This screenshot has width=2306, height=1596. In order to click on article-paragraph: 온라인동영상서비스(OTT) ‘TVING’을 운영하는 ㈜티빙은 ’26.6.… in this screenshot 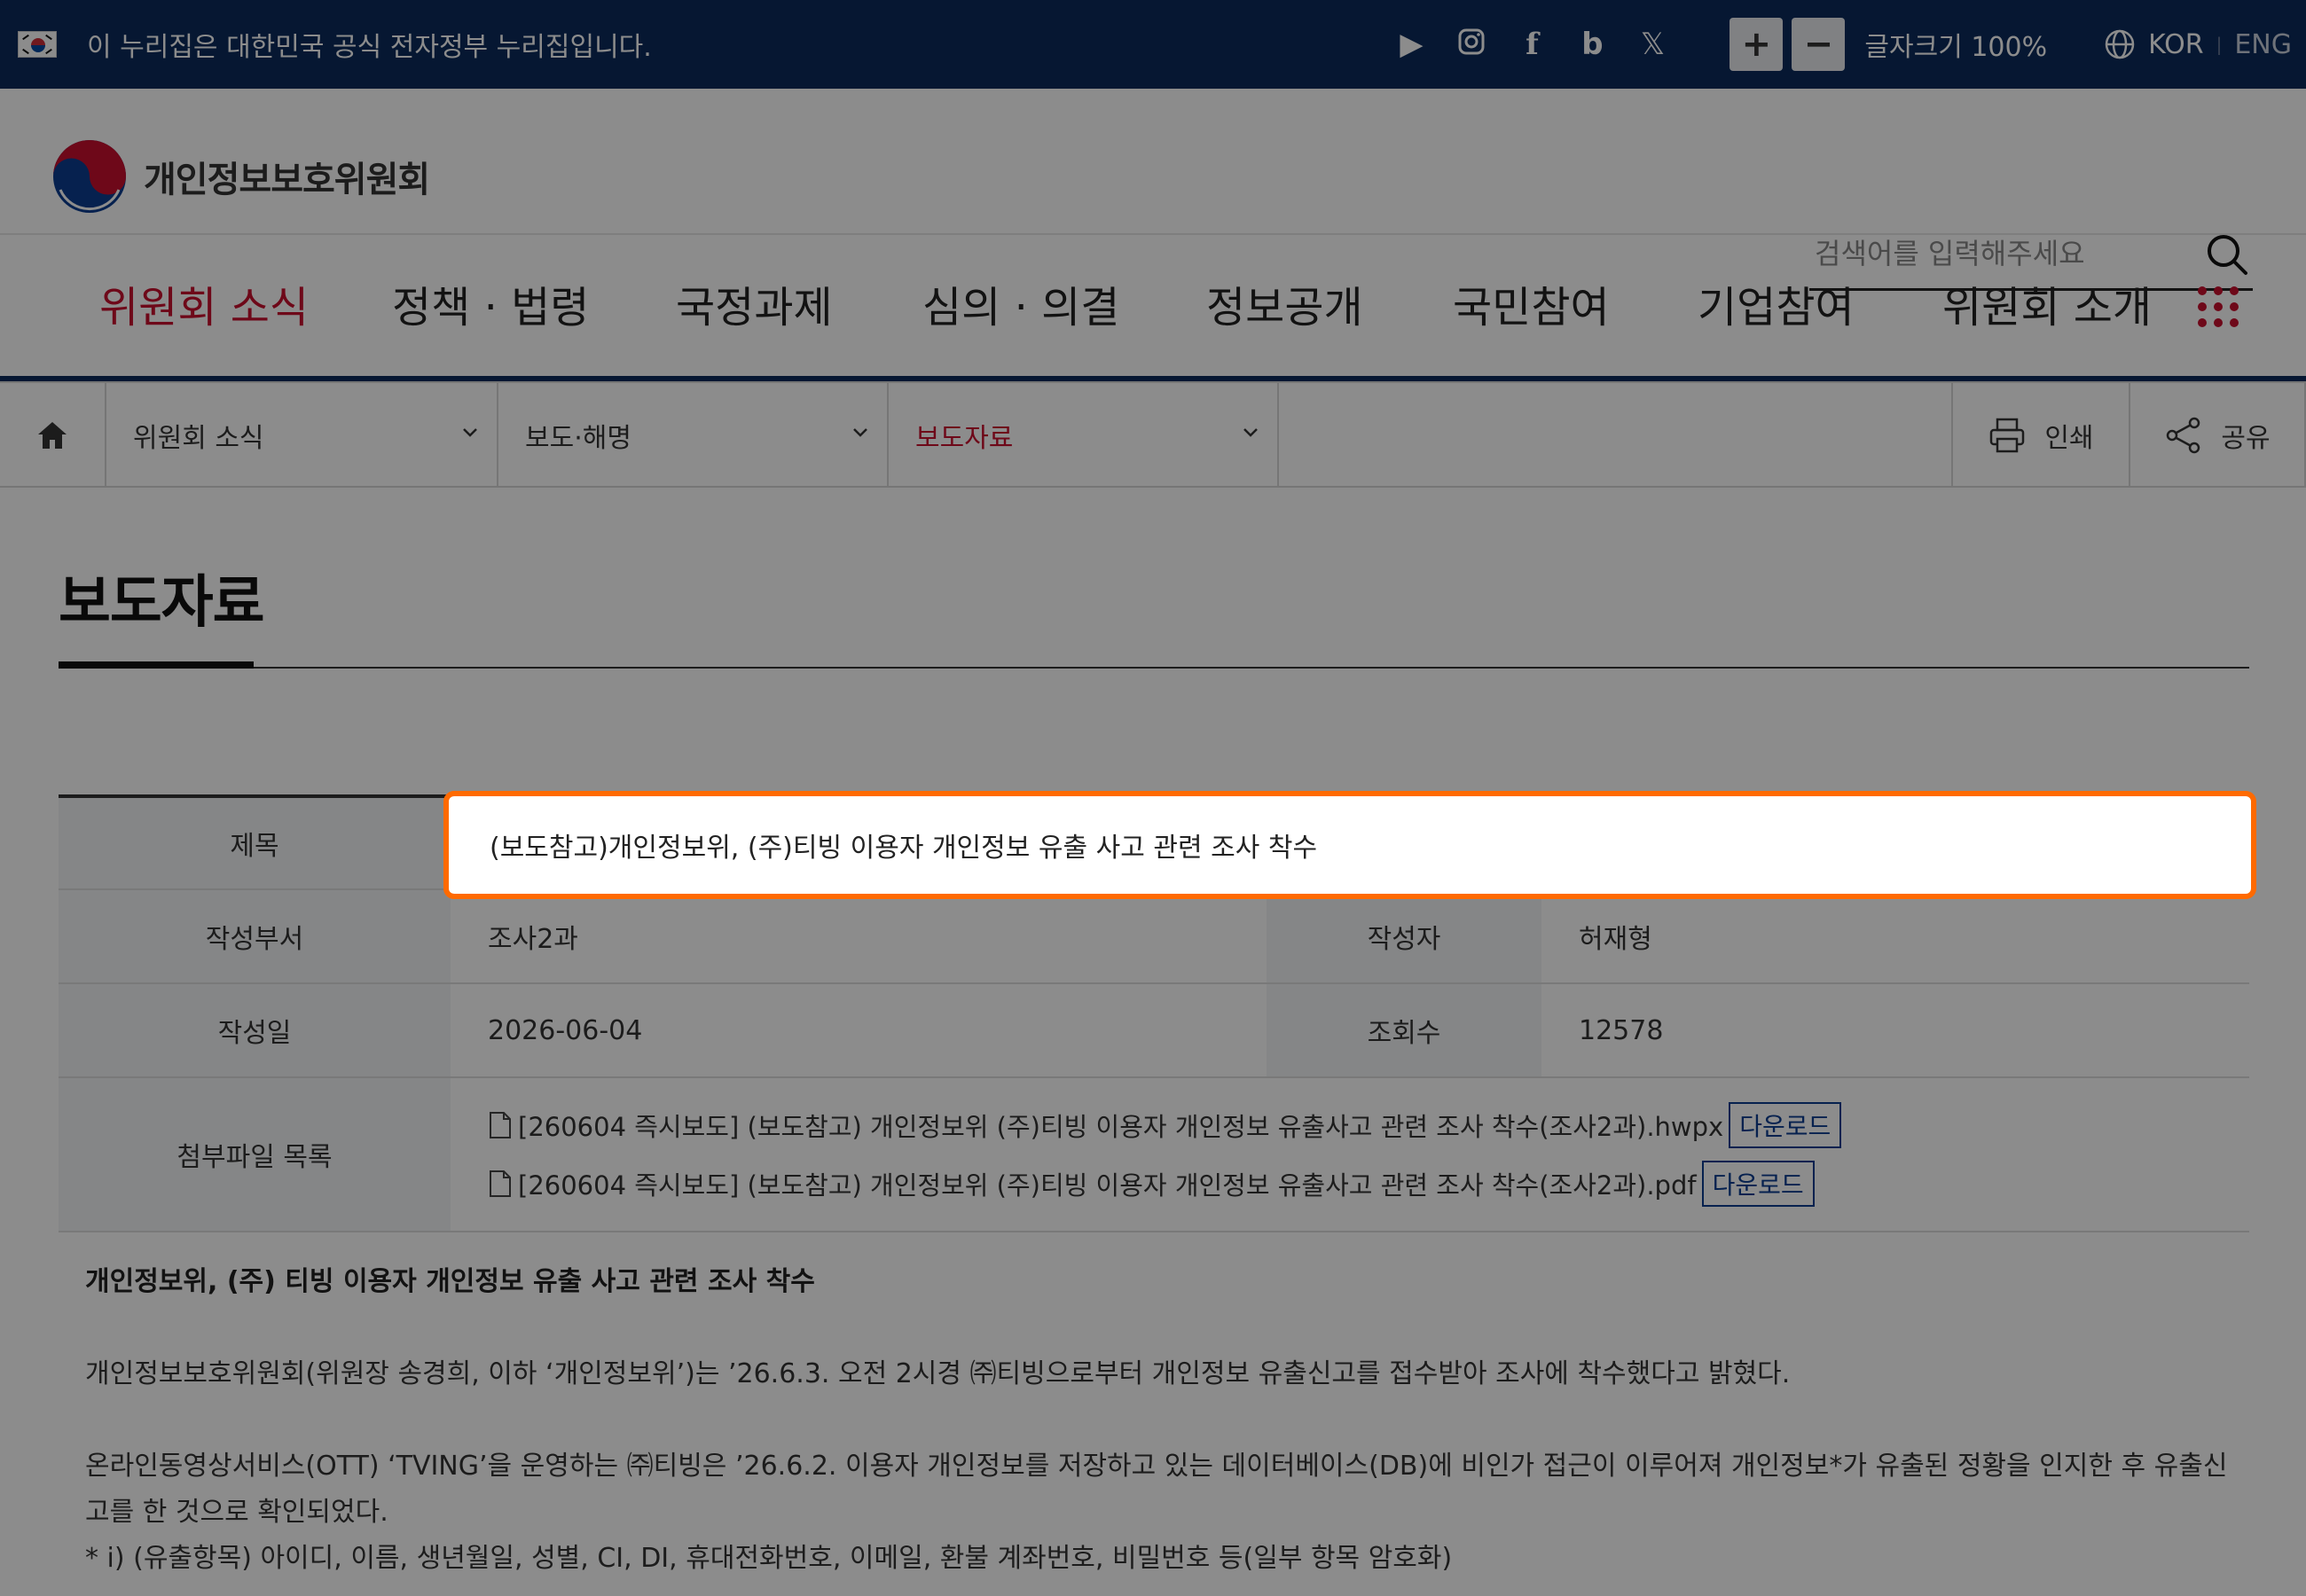, I will do `click(1156, 1490)`.